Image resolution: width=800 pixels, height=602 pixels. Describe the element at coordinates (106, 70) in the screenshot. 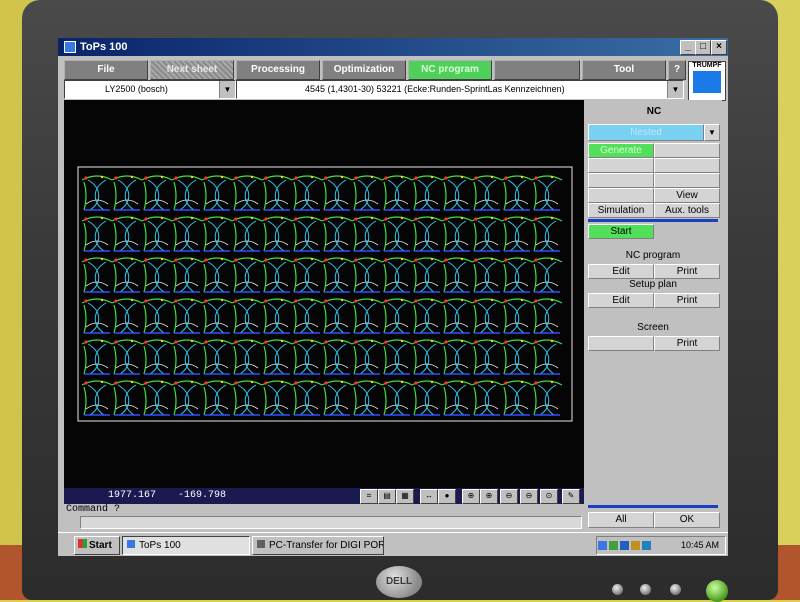

I see `menu-file: File` at that location.